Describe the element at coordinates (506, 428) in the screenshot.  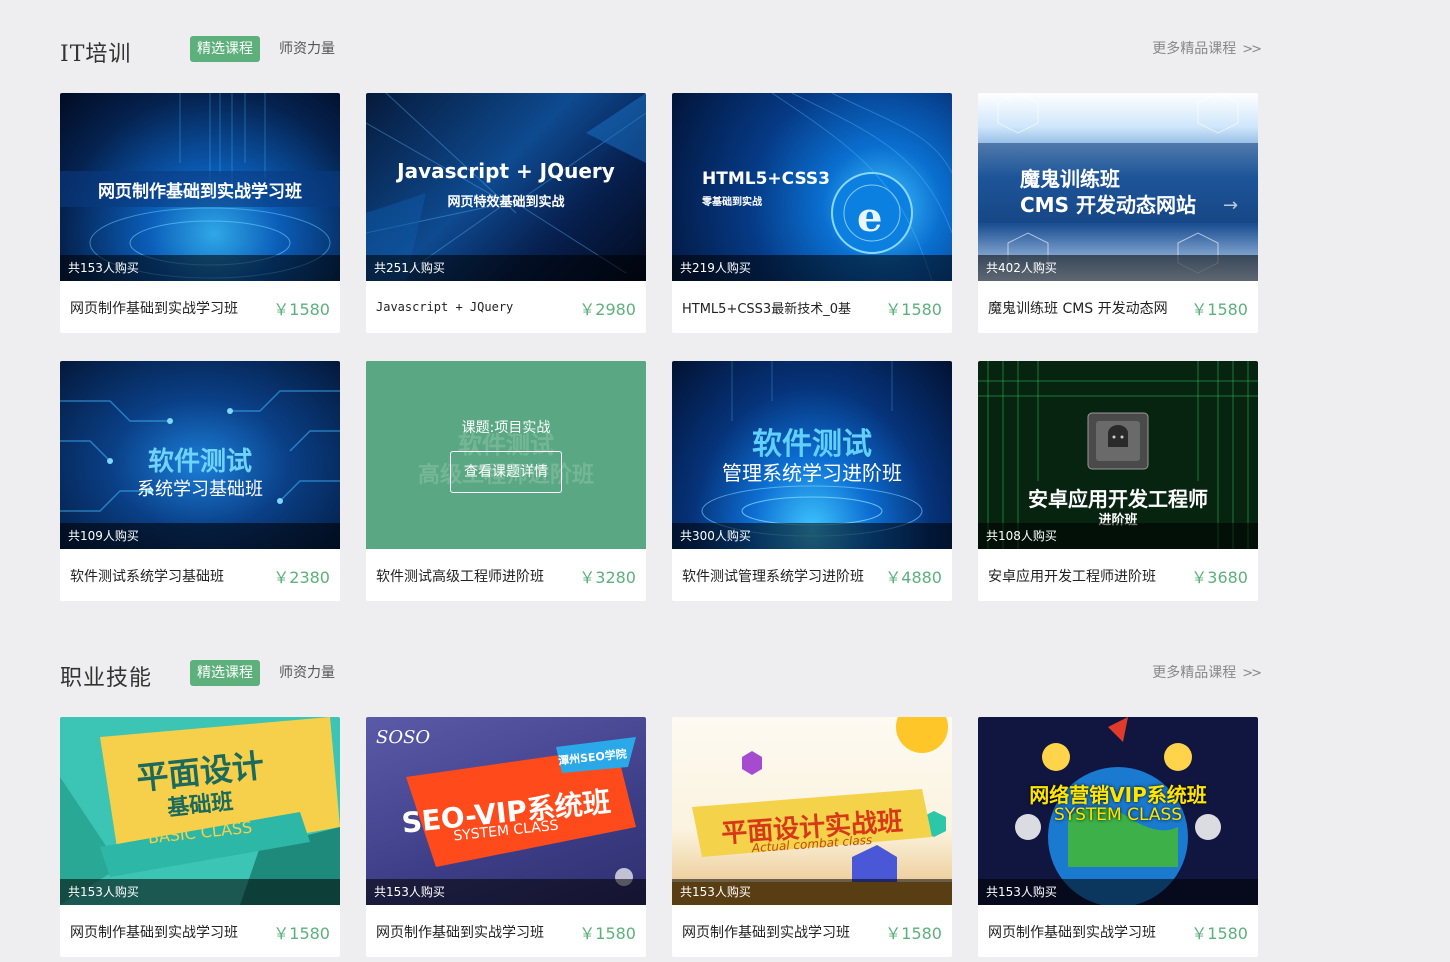
I see `hover-topic: 课题:项目实战` at that location.